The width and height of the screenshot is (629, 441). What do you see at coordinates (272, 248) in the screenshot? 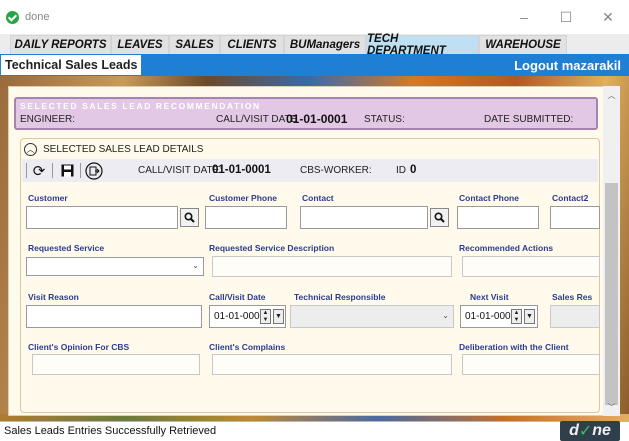
I see `requested-service-desc-label: Requested Service Description` at bounding box center [272, 248].